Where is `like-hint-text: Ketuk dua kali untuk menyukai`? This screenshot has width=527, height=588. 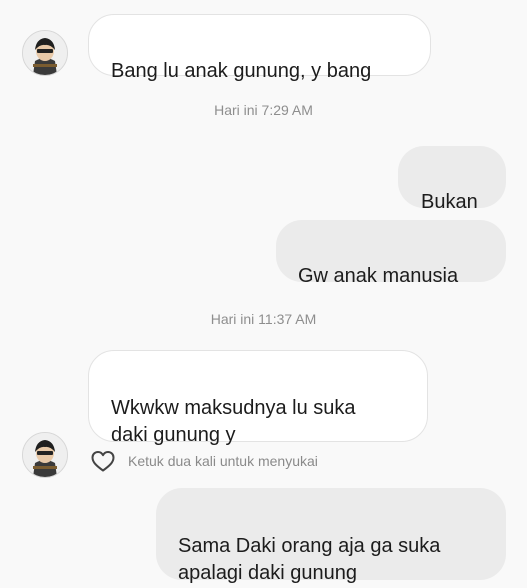
like-hint-text: Ketuk dua kali untuk menyukai is located at coordinates (223, 461).